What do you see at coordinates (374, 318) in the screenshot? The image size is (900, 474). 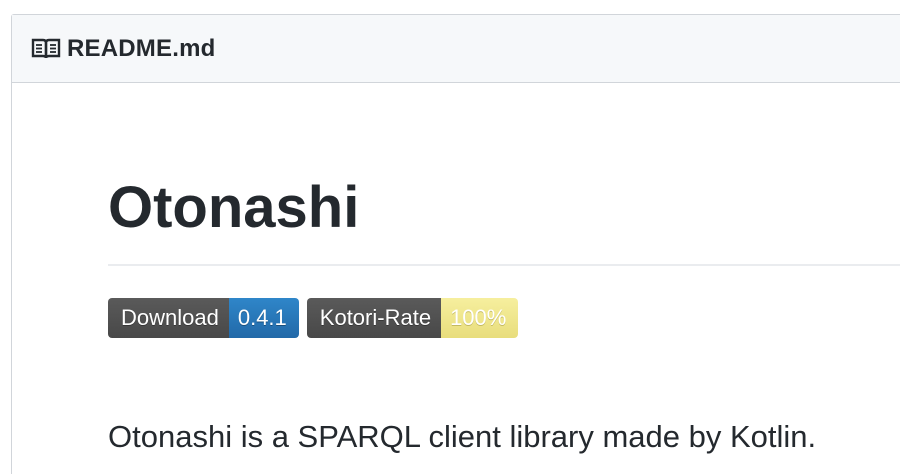 I see `kotori-rate-badge-label: Kotori-Rate` at bounding box center [374, 318].